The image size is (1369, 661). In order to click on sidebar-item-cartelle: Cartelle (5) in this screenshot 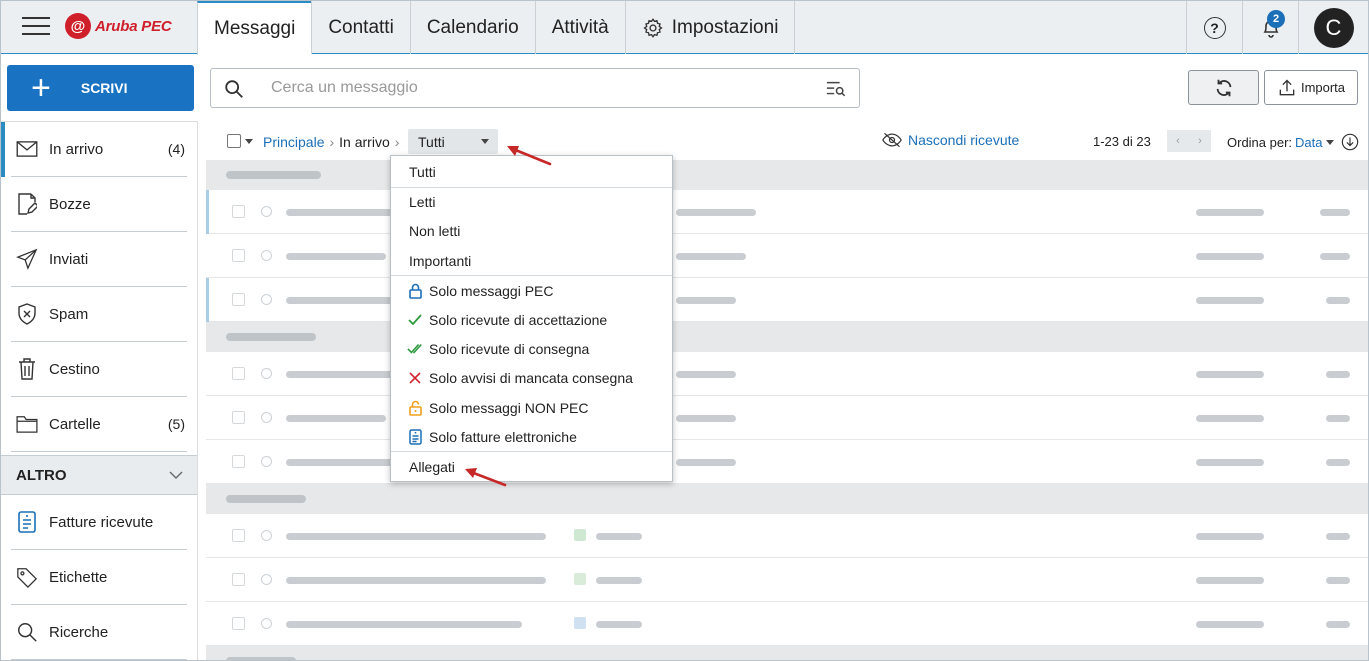, I will do `click(99, 424)`.